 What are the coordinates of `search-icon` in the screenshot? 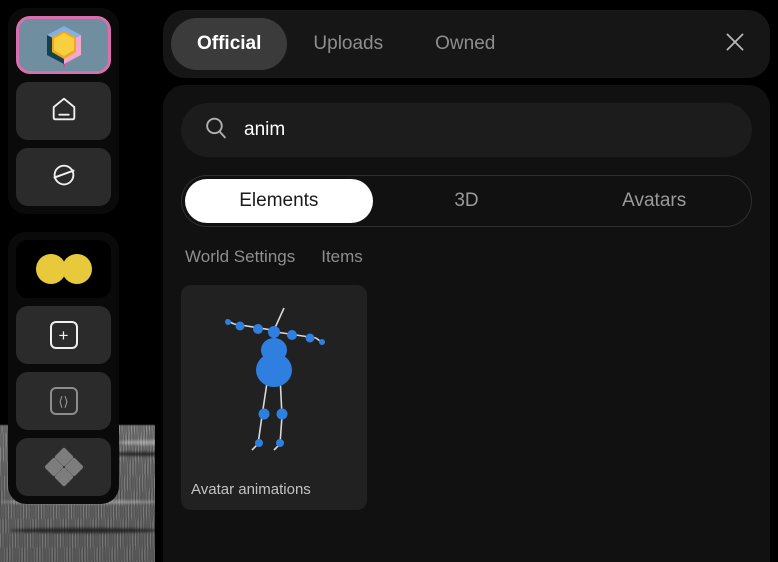 It's located at (215, 130).